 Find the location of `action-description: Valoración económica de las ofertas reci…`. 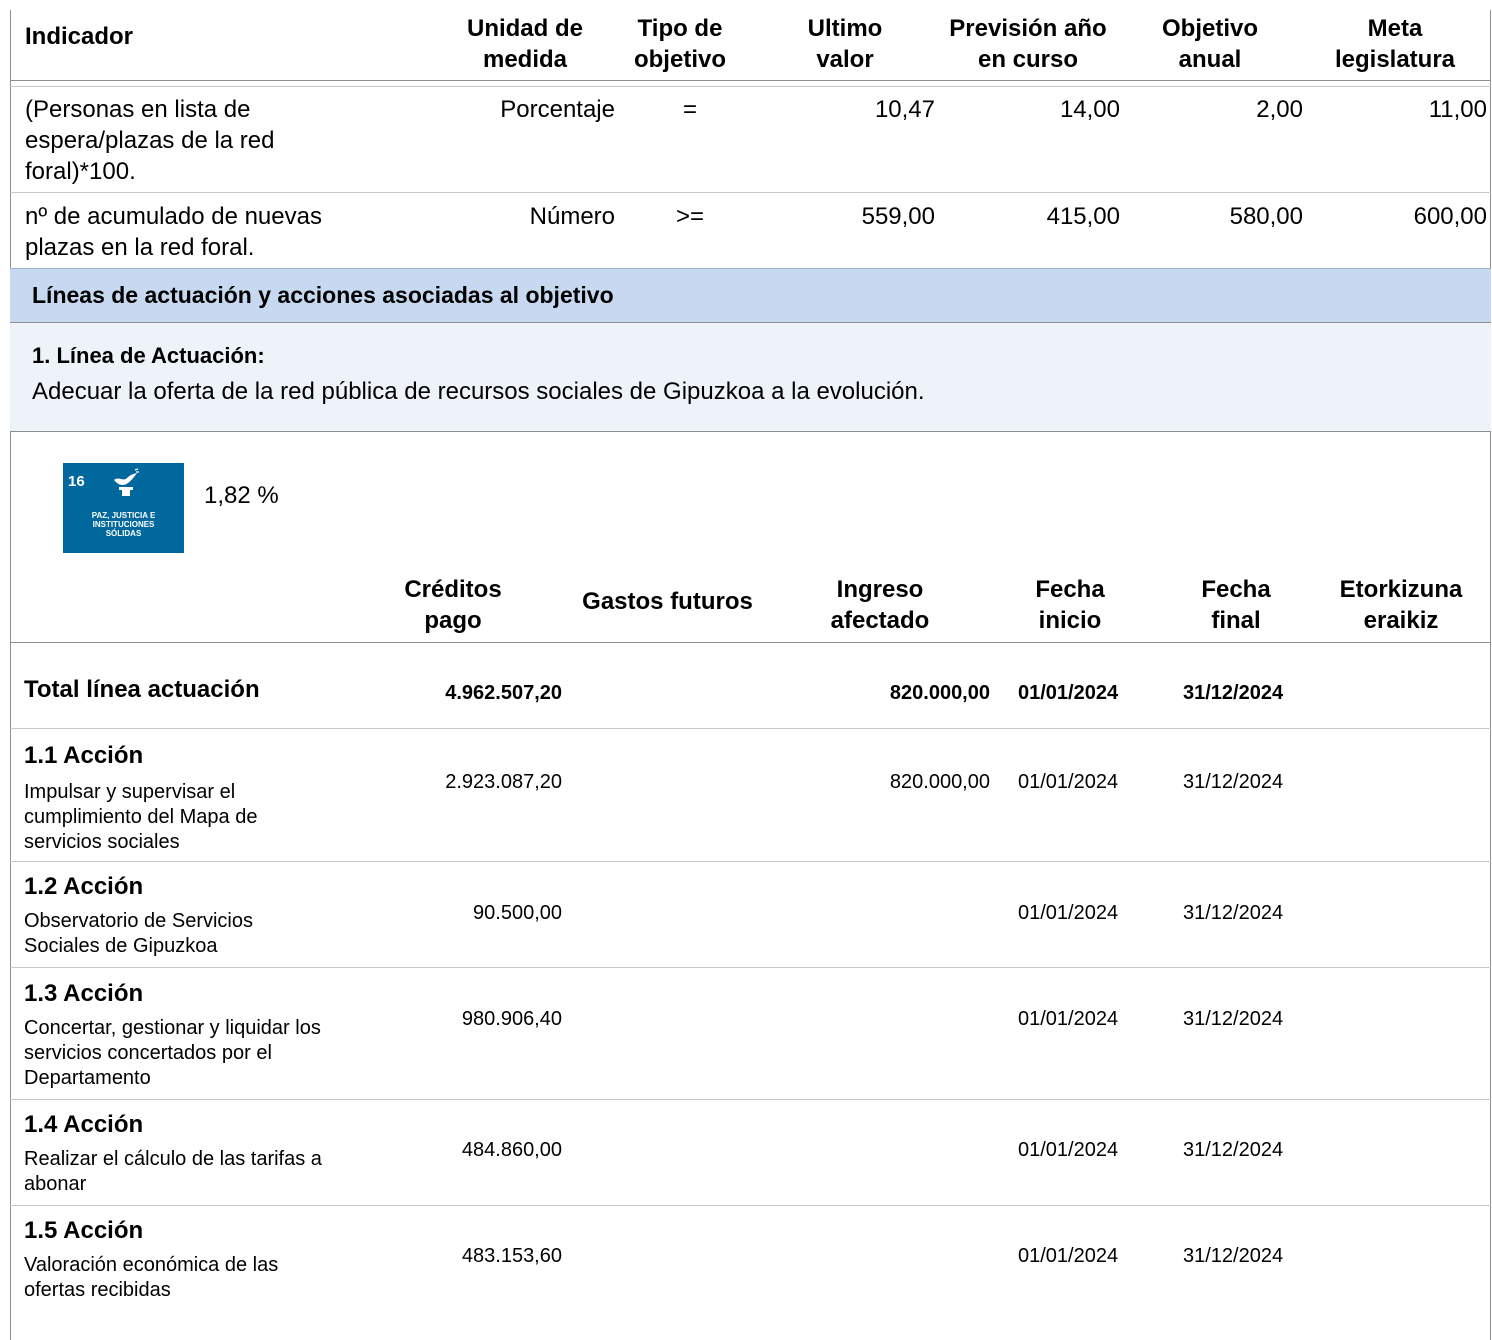

action-description: Valoración económica de las ofertas reci… is located at coordinates (151, 1277).